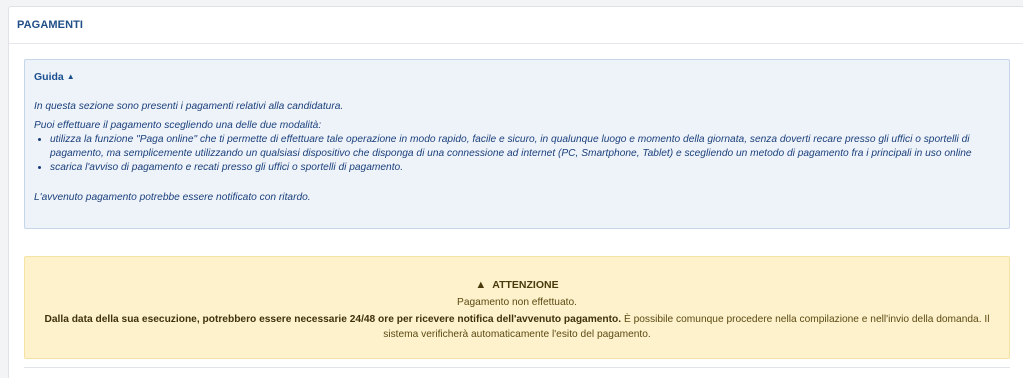 The width and height of the screenshot is (1023, 378). I want to click on guide-toggle-label: Guida, so click(49, 77).